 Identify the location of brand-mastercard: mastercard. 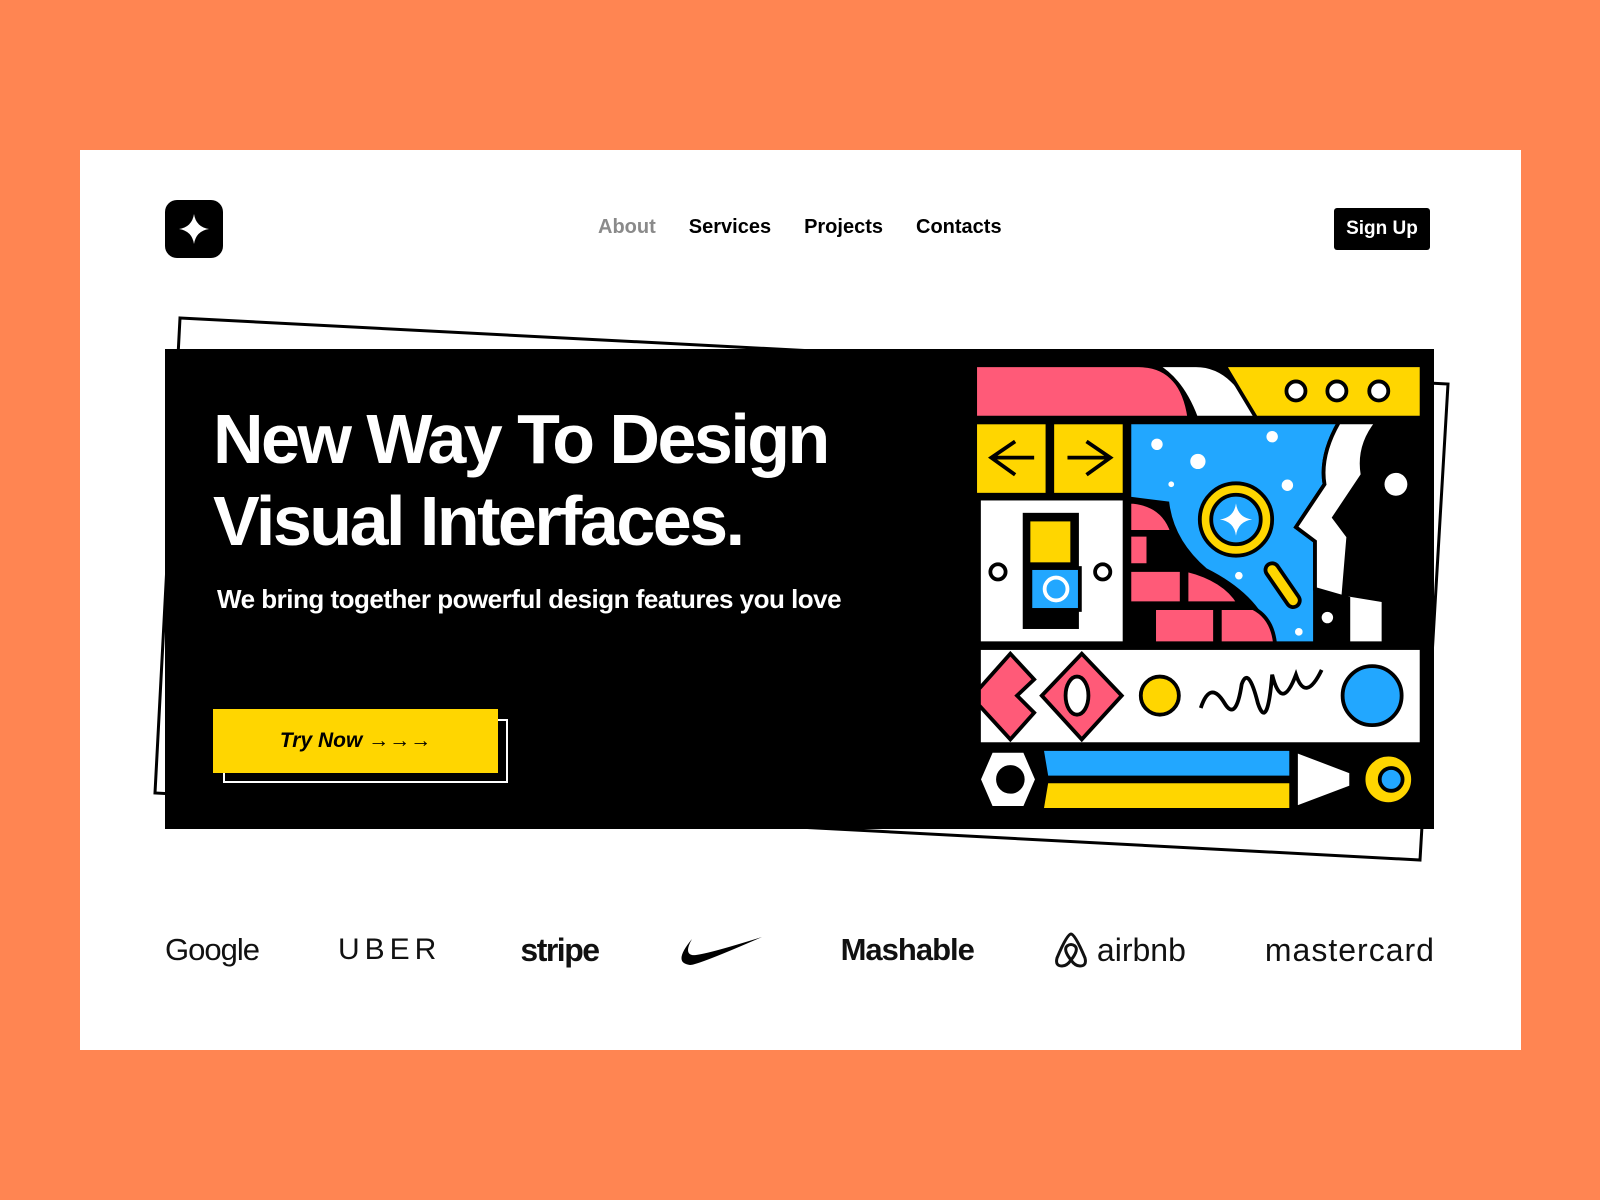
(1349, 949).